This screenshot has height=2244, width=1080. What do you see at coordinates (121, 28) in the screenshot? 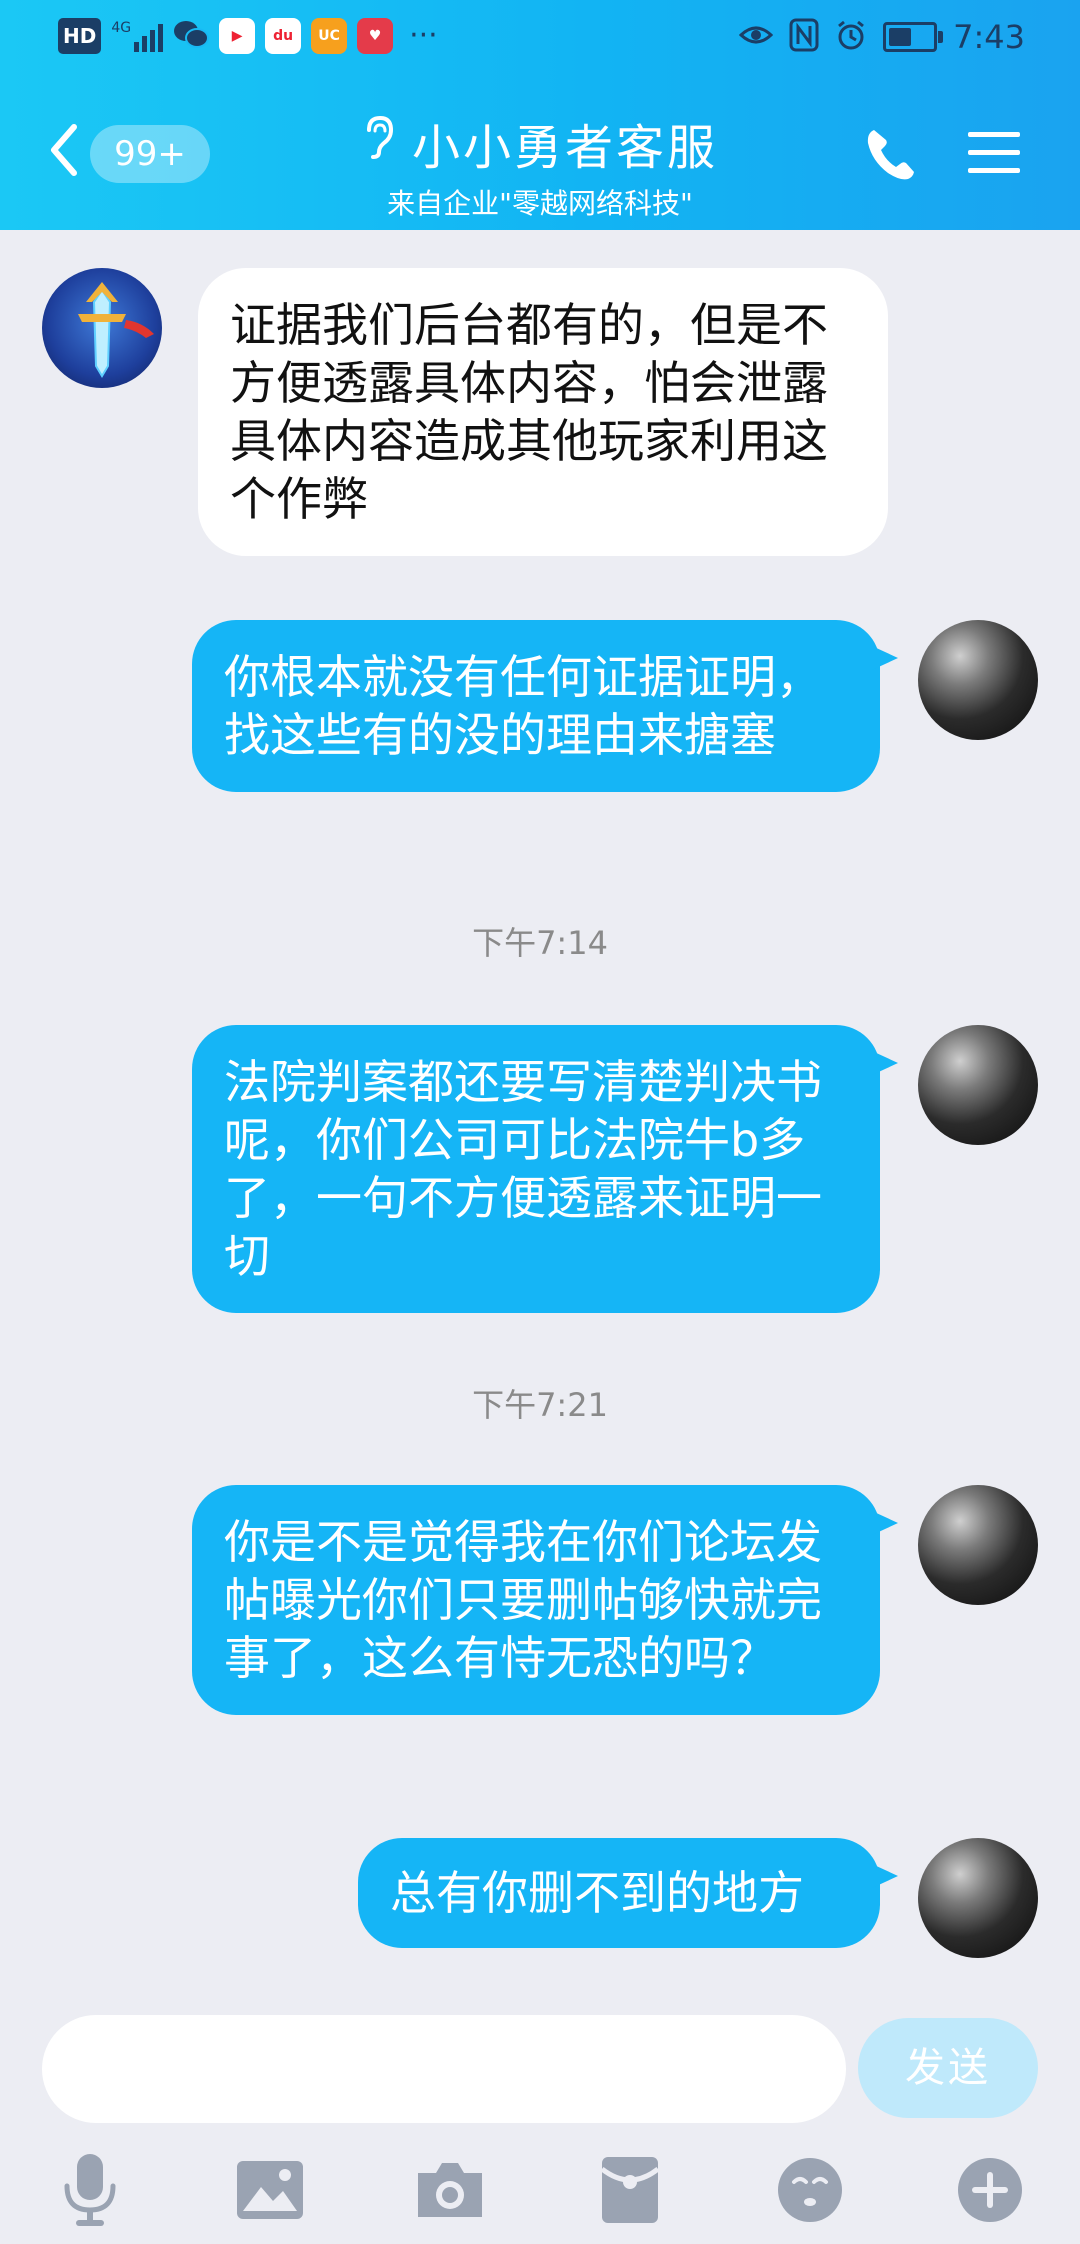
I see `network-label: 4G` at bounding box center [121, 28].